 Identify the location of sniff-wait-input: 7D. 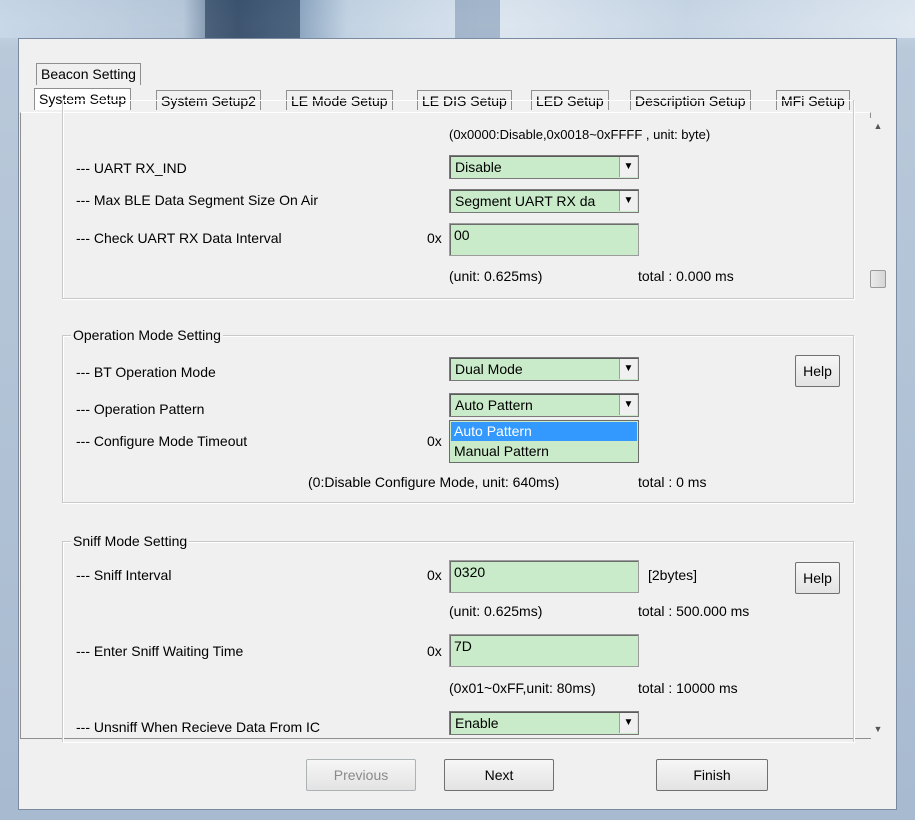
(544, 650).